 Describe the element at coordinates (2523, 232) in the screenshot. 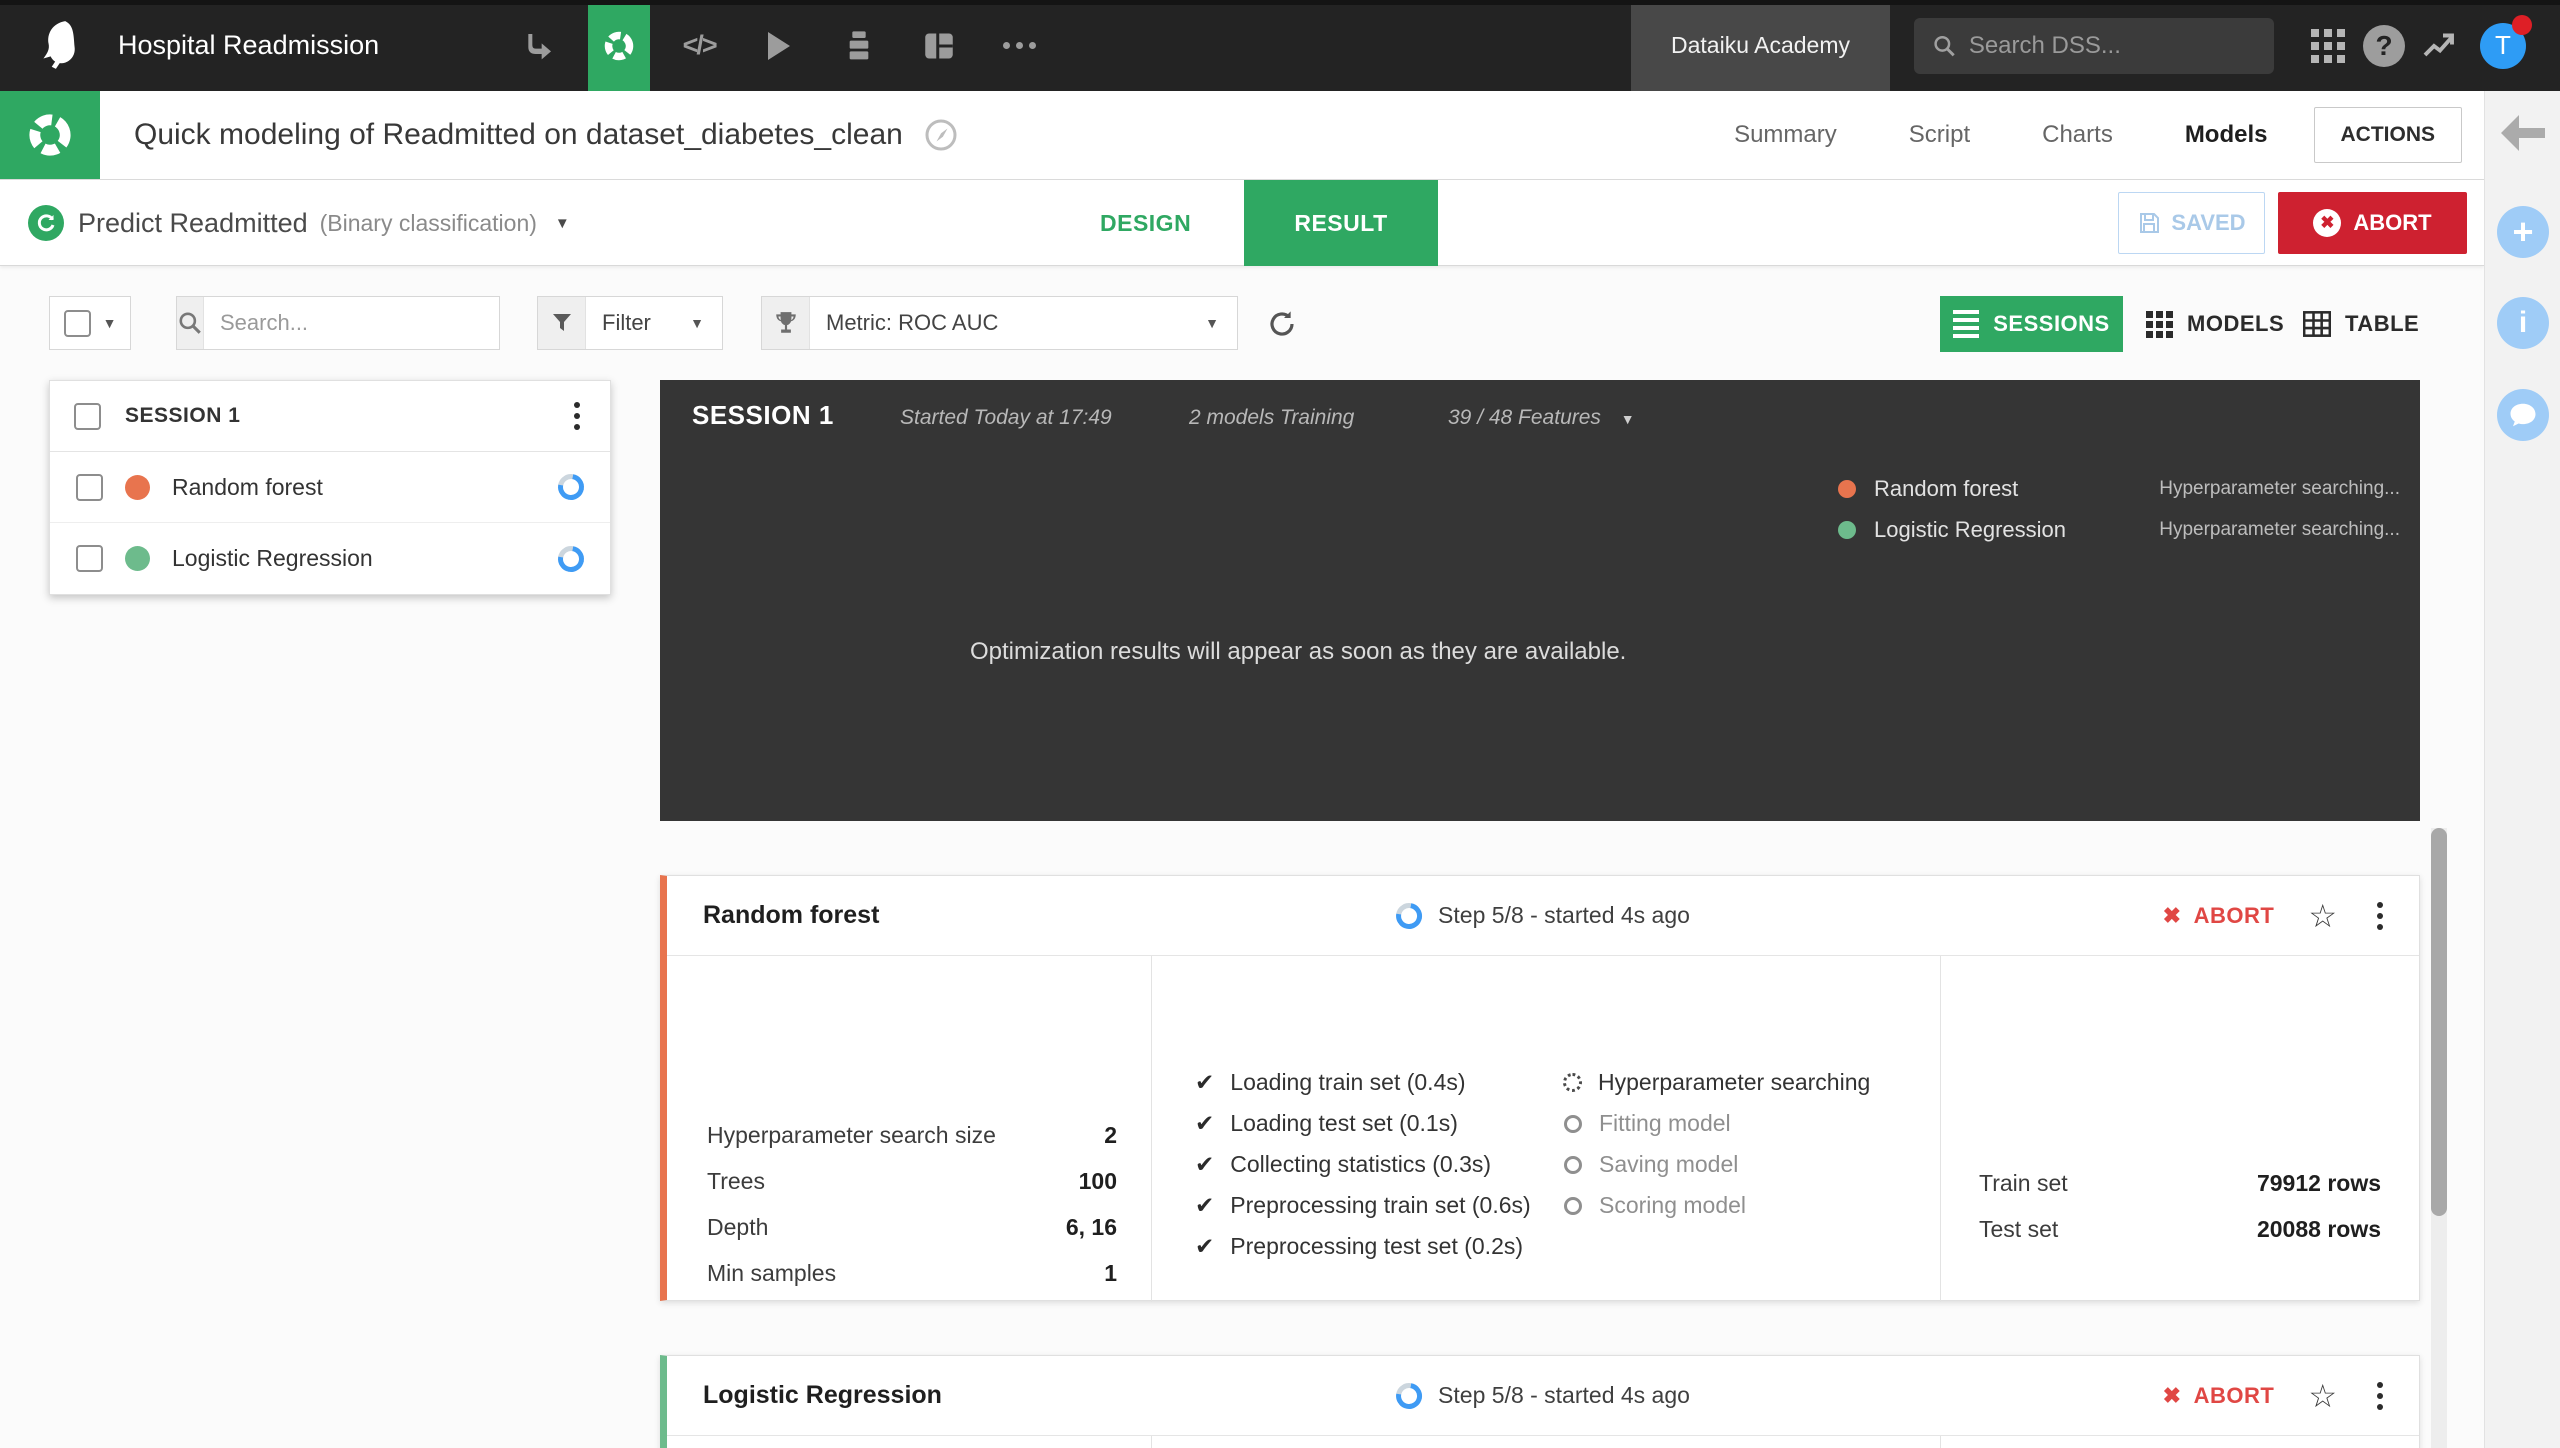

I see `add-icon: +` at that location.